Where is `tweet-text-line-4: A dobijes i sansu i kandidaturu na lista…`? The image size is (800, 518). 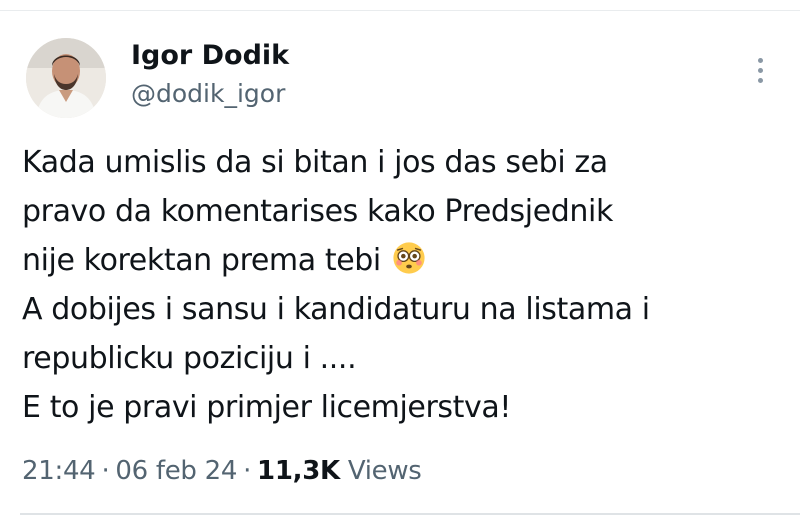 tweet-text-line-4: A dobijes i sansu i kandidaturu na lista… is located at coordinates (336, 309).